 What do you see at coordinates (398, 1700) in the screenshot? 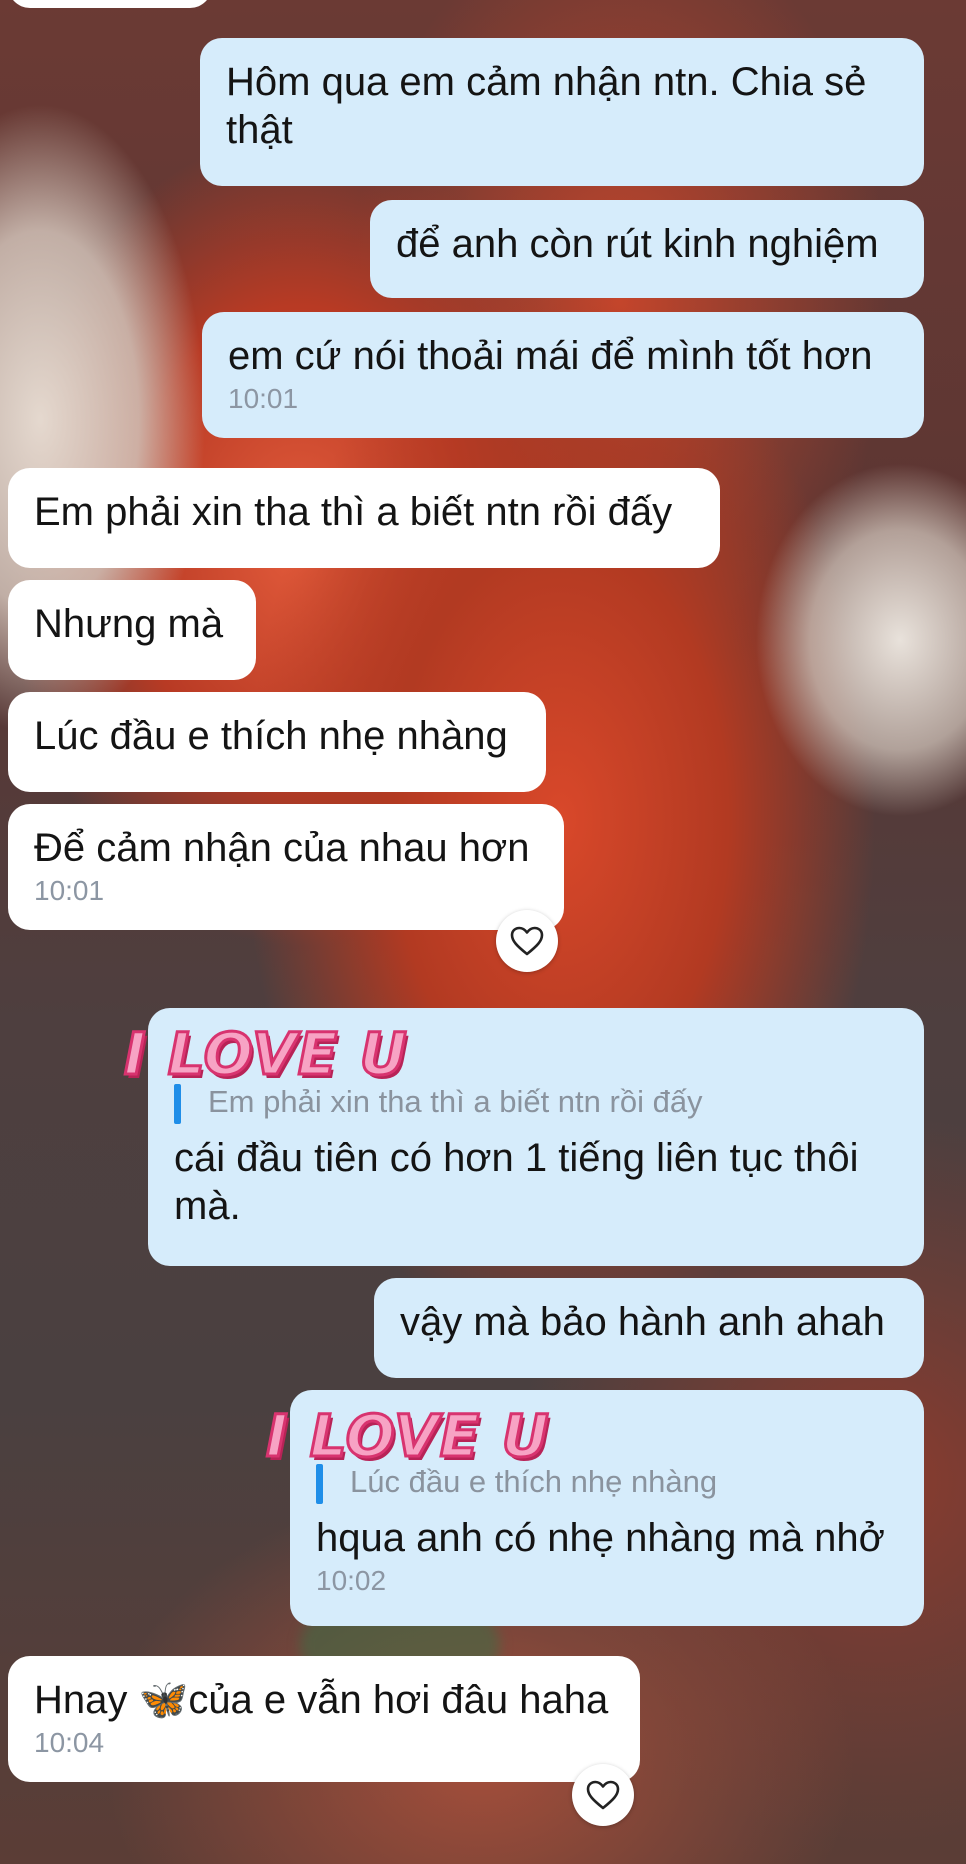
I see `message-text-part: của e vẫn hơi đâu haha` at bounding box center [398, 1700].